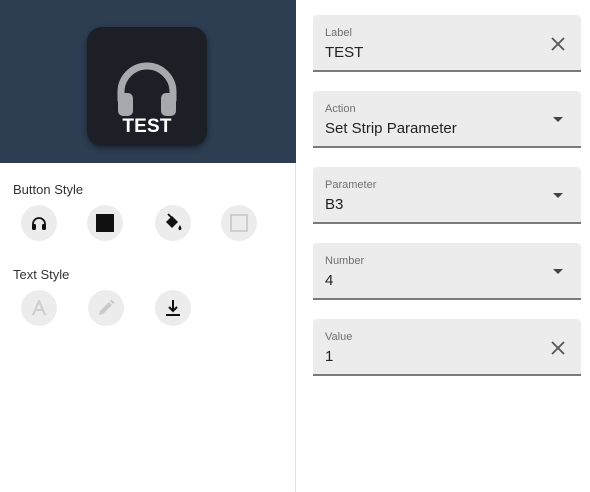  Describe the element at coordinates (340, 109) in the screenshot. I see `action-select-label: Action` at that location.